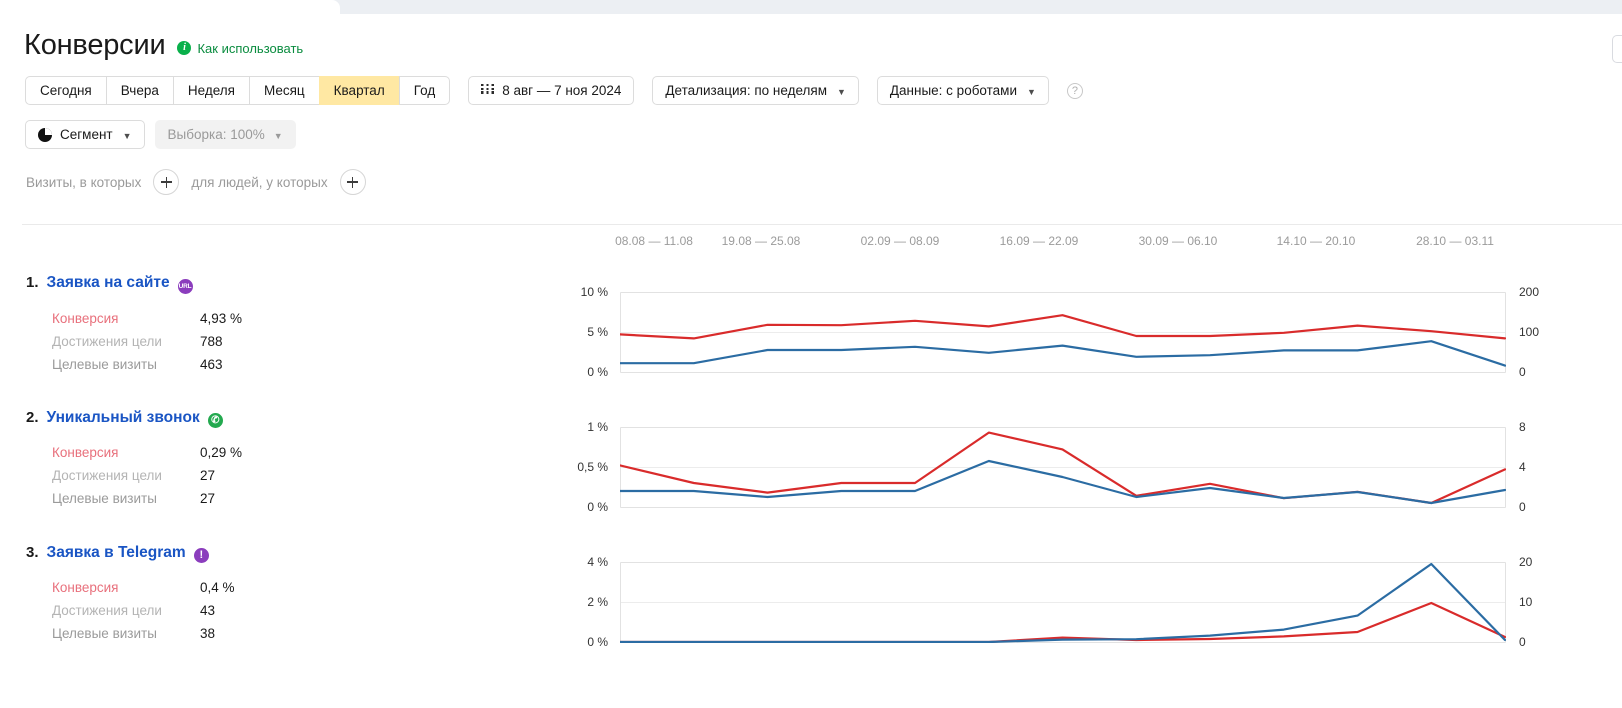 The image size is (1622, 708). Describe the element at coordinates (185, 286) in the screenshot. I see `url-badge-icon: URL` at that location.